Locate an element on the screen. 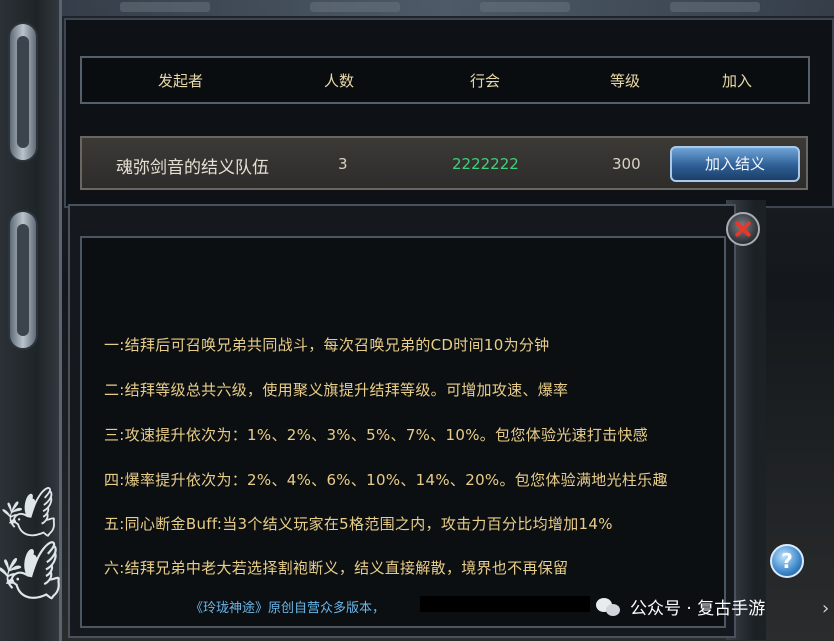 This screenshot has width=834, height=641. table-header: 发起者 人数 行会 等级 加入 is located at coordinates (445, 80).